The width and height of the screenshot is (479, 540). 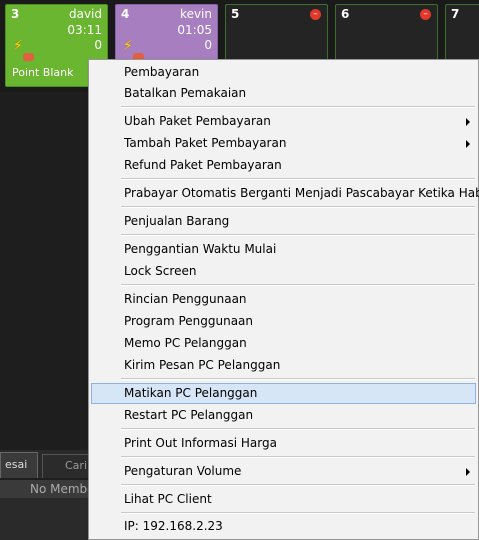 What do you see at coordinates (283, 471) in the screenshot?
I see `menu-item-pengaturan-volume: Pengaturan Volume` at bounding box center [283, 471].